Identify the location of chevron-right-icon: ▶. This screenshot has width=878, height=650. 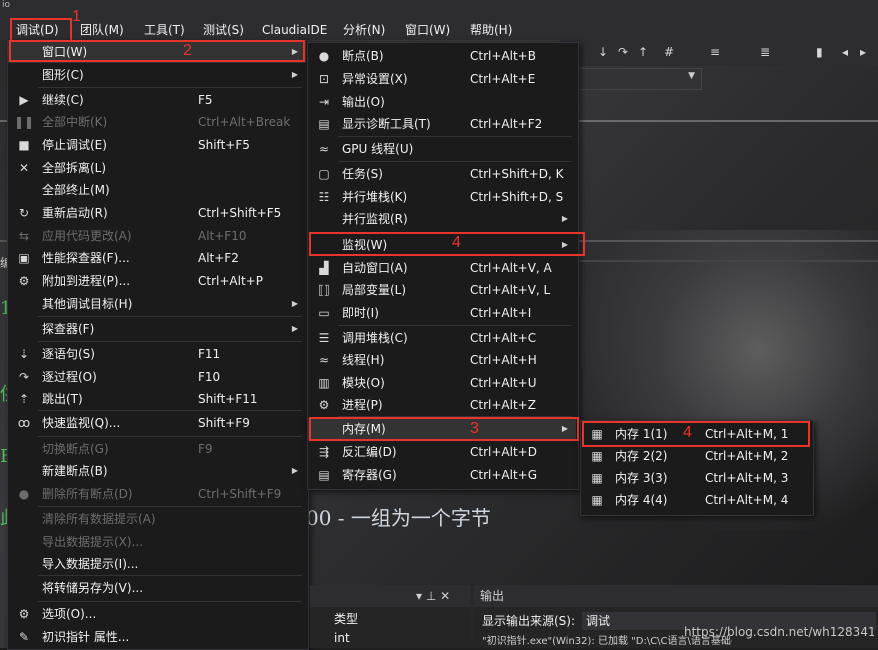
(294, 470).